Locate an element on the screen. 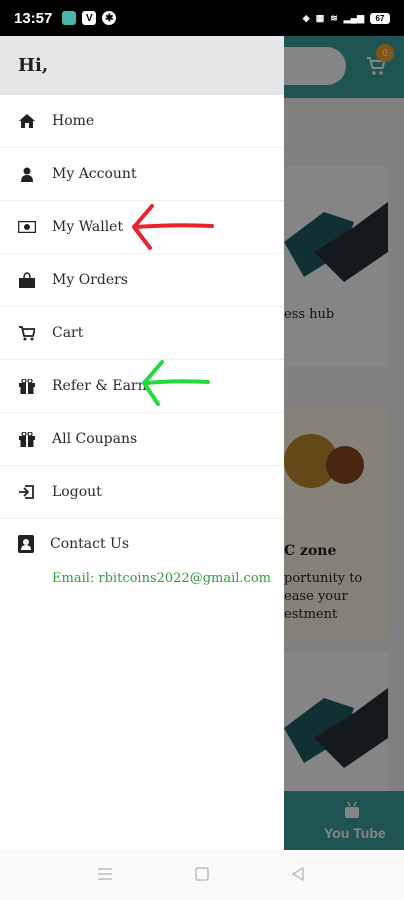 Image resolution: width=404 pixels, height=900 pixels. battery-icon: 67 is located at coordinates (380, 18).